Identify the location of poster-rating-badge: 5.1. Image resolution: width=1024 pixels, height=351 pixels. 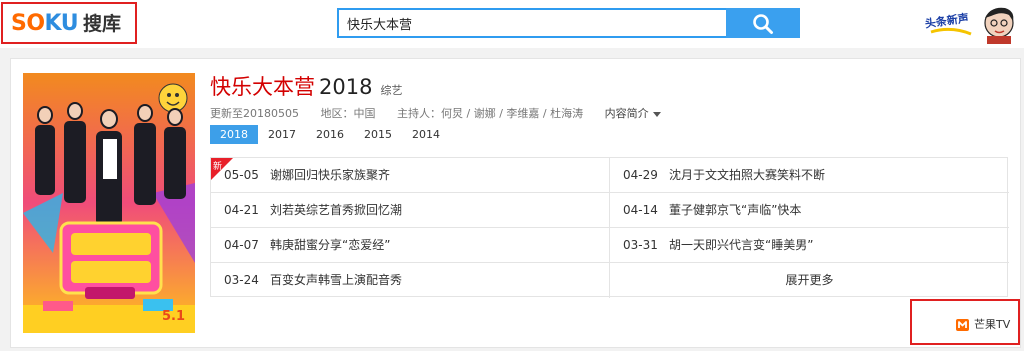
(174, 316).